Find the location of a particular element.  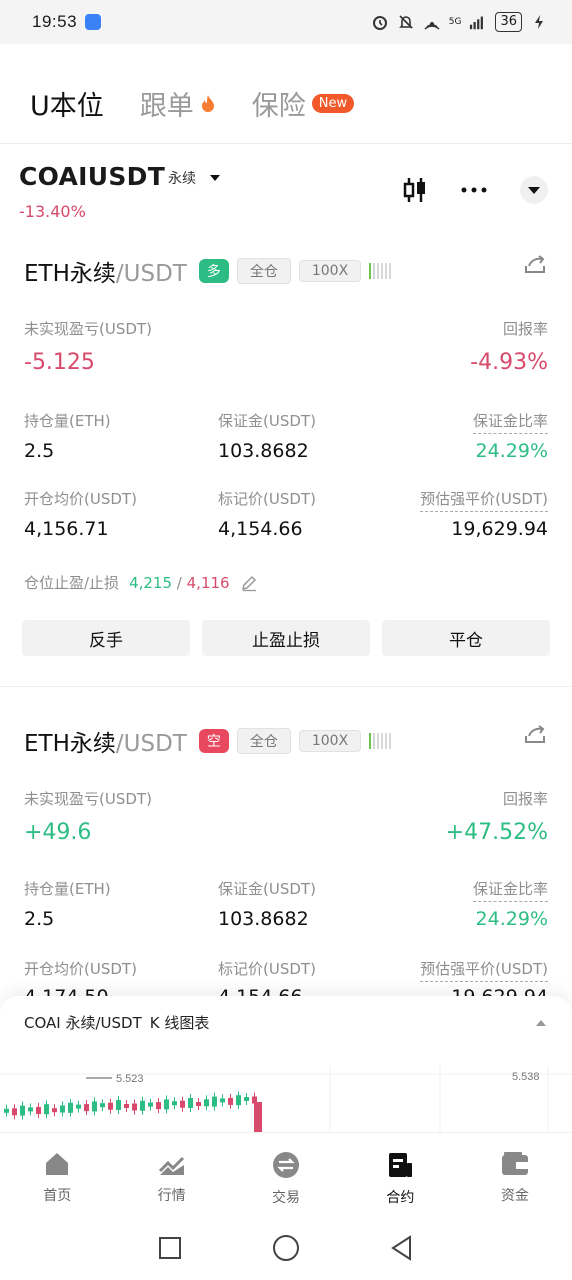

chart-symbol: COAI 永续/USDT is located at coordinates (83, 1023).